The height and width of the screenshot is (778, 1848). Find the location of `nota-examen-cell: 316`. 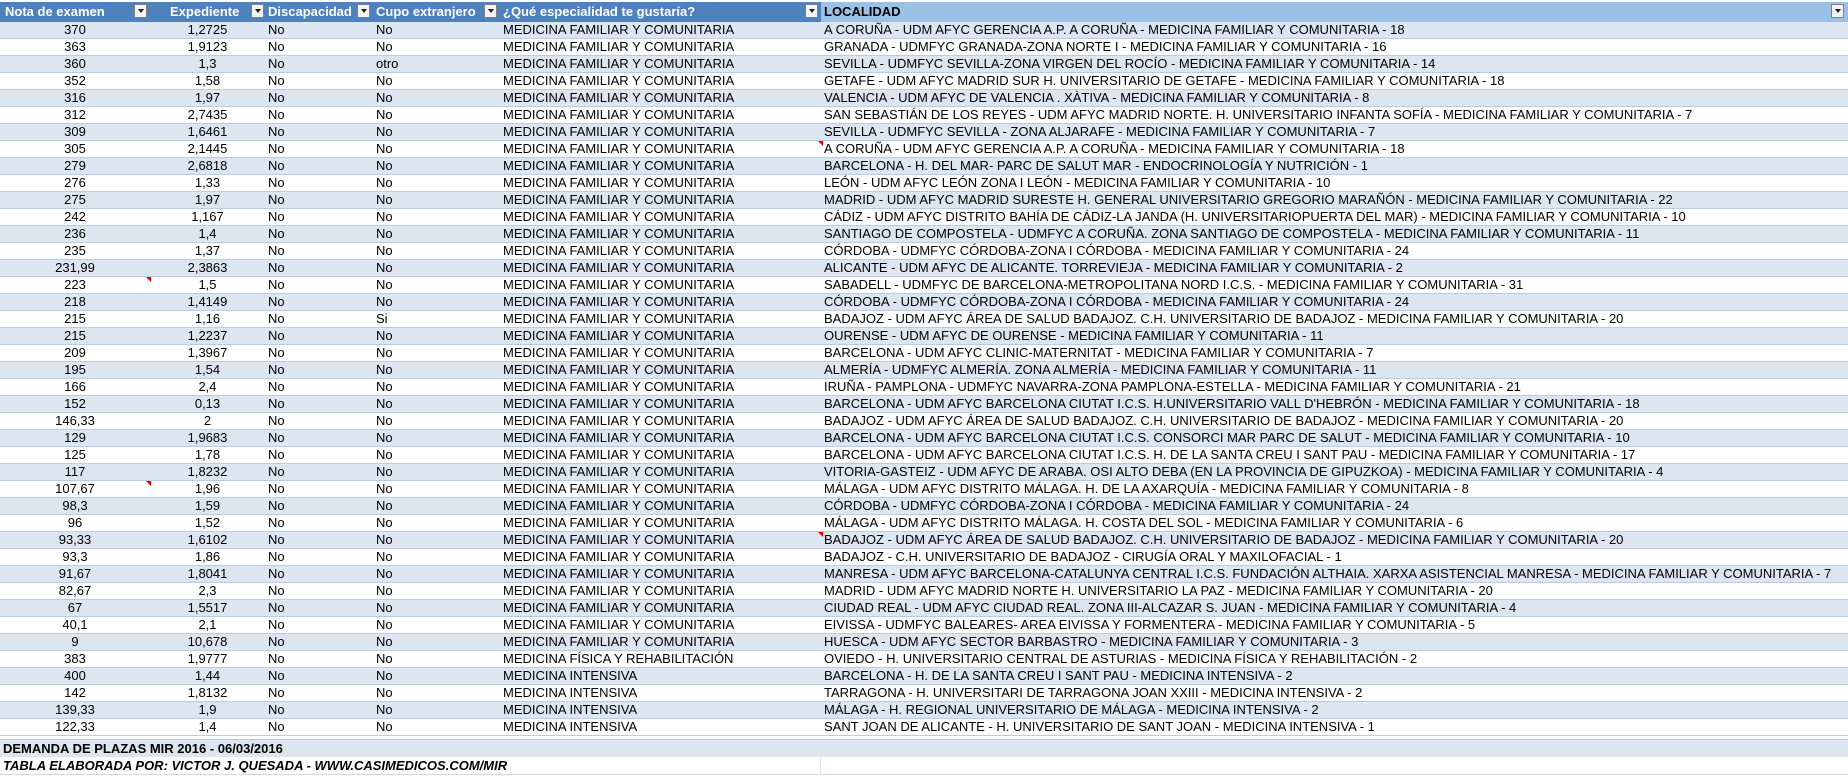

nota-examen-cell: 316 is located at coordinates (75, 98).